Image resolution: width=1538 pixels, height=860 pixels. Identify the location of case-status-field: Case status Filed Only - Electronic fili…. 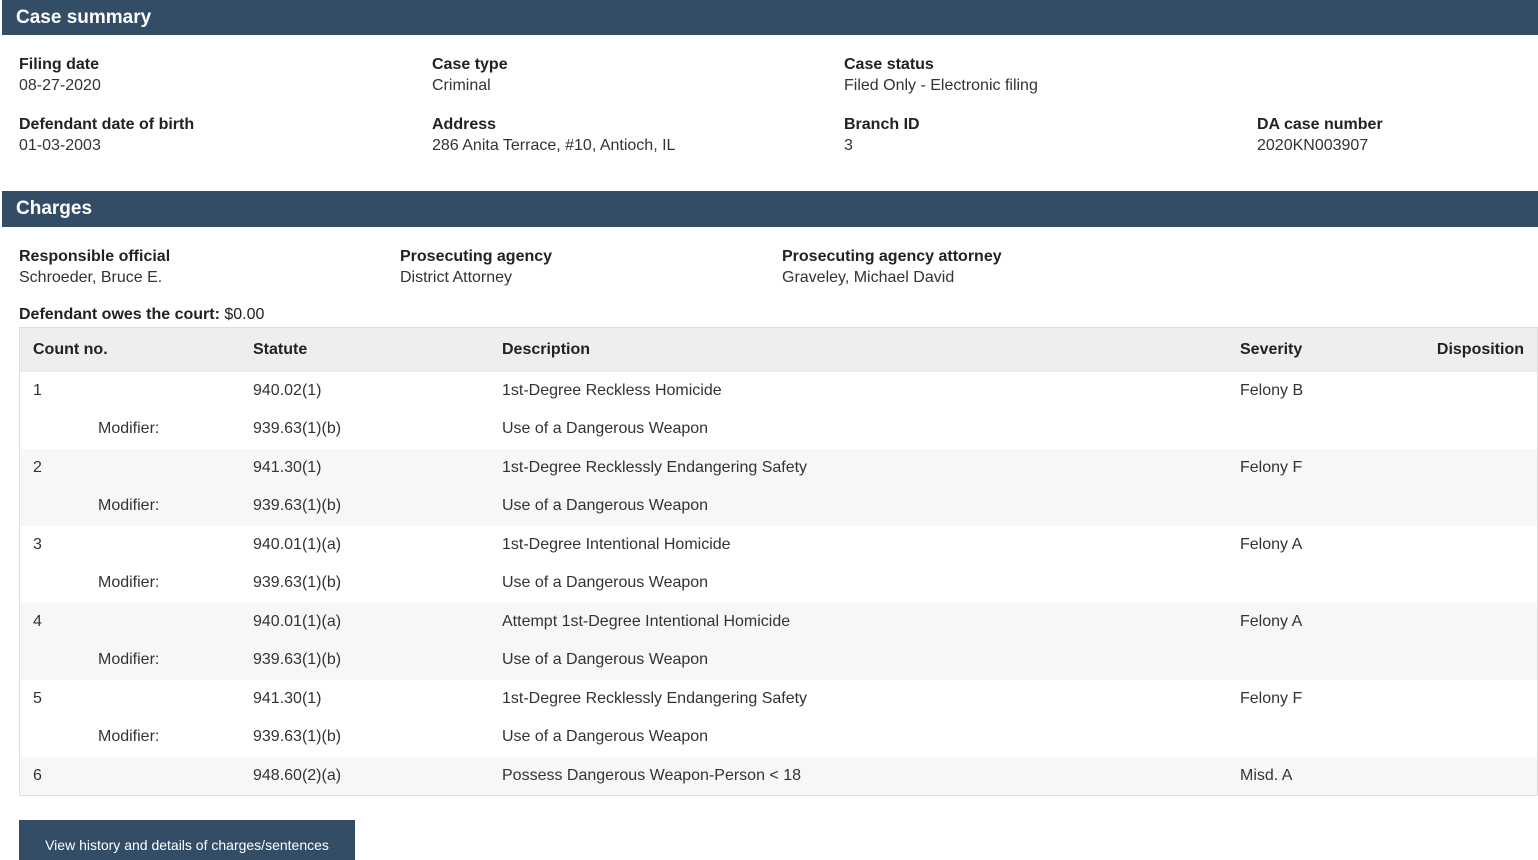
(941, 75).